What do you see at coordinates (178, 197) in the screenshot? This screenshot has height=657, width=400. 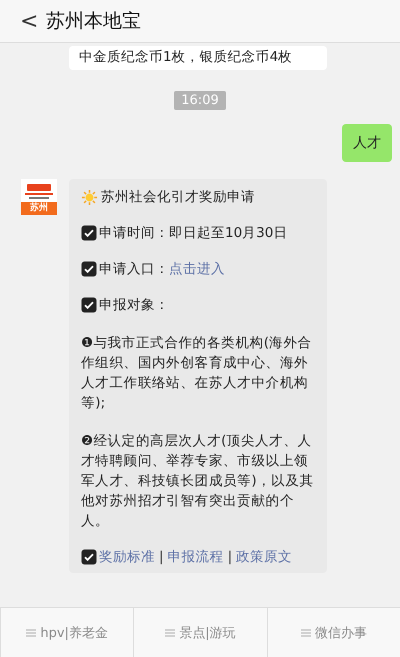 I see `card-title: 苏州社会化引才奖励申请` at bounding box center [178, 197].